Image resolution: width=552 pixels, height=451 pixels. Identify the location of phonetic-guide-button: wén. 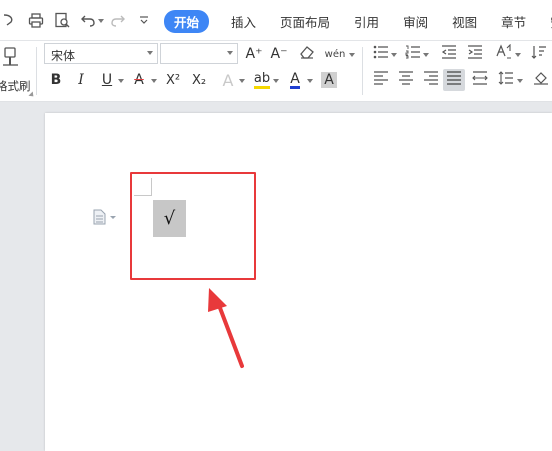
(335, 54).